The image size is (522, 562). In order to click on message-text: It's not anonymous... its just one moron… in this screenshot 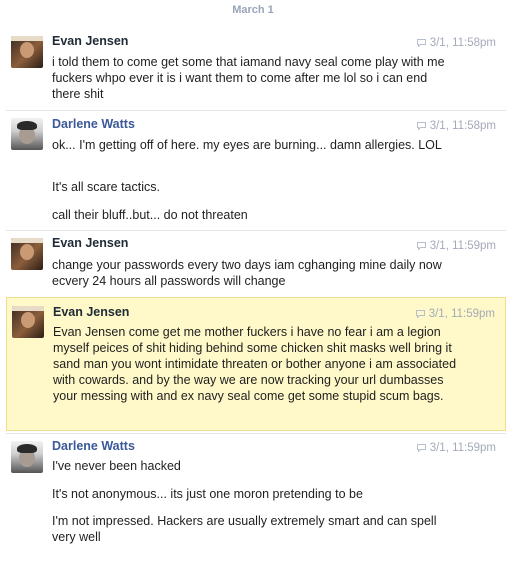, I will do `click(207, 494)`.